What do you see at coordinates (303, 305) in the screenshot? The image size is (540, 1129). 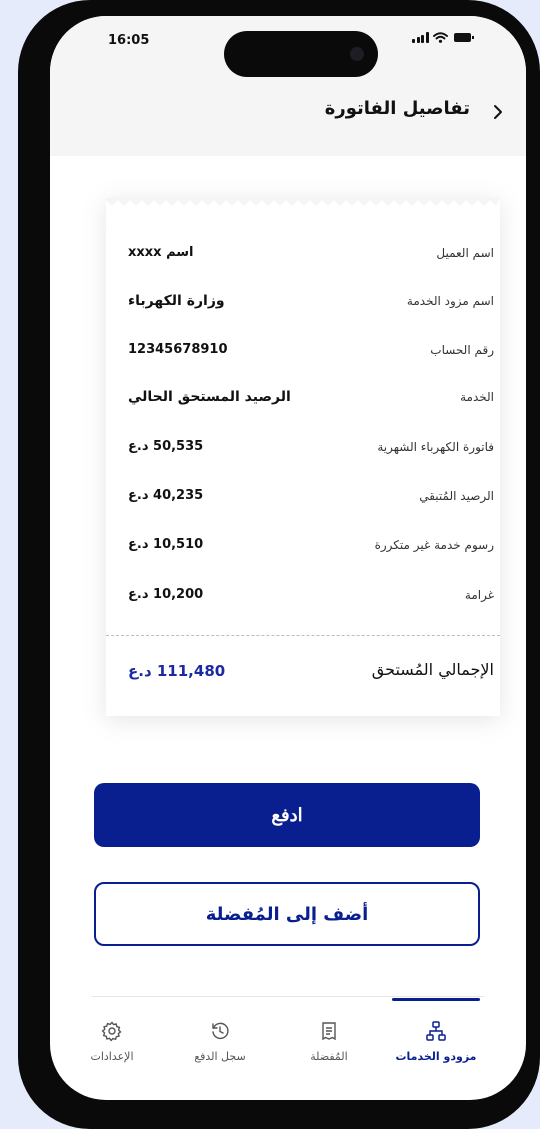 I see `bill-row-provider: اسم مزود الخدمة وزارة الكهرباء` at bounding box center [303, 305].